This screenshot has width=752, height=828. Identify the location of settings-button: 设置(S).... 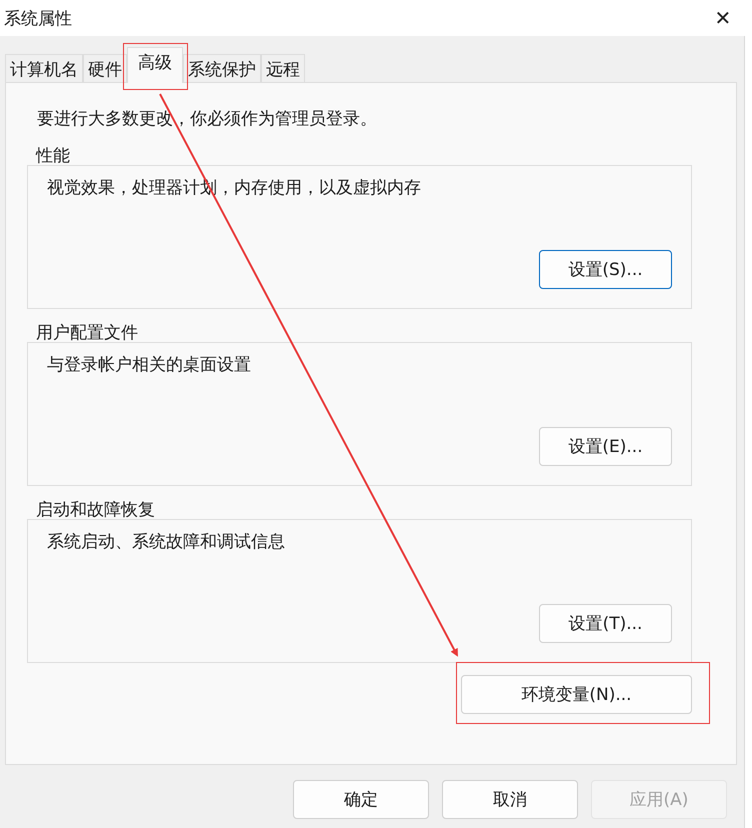
(605, 269).